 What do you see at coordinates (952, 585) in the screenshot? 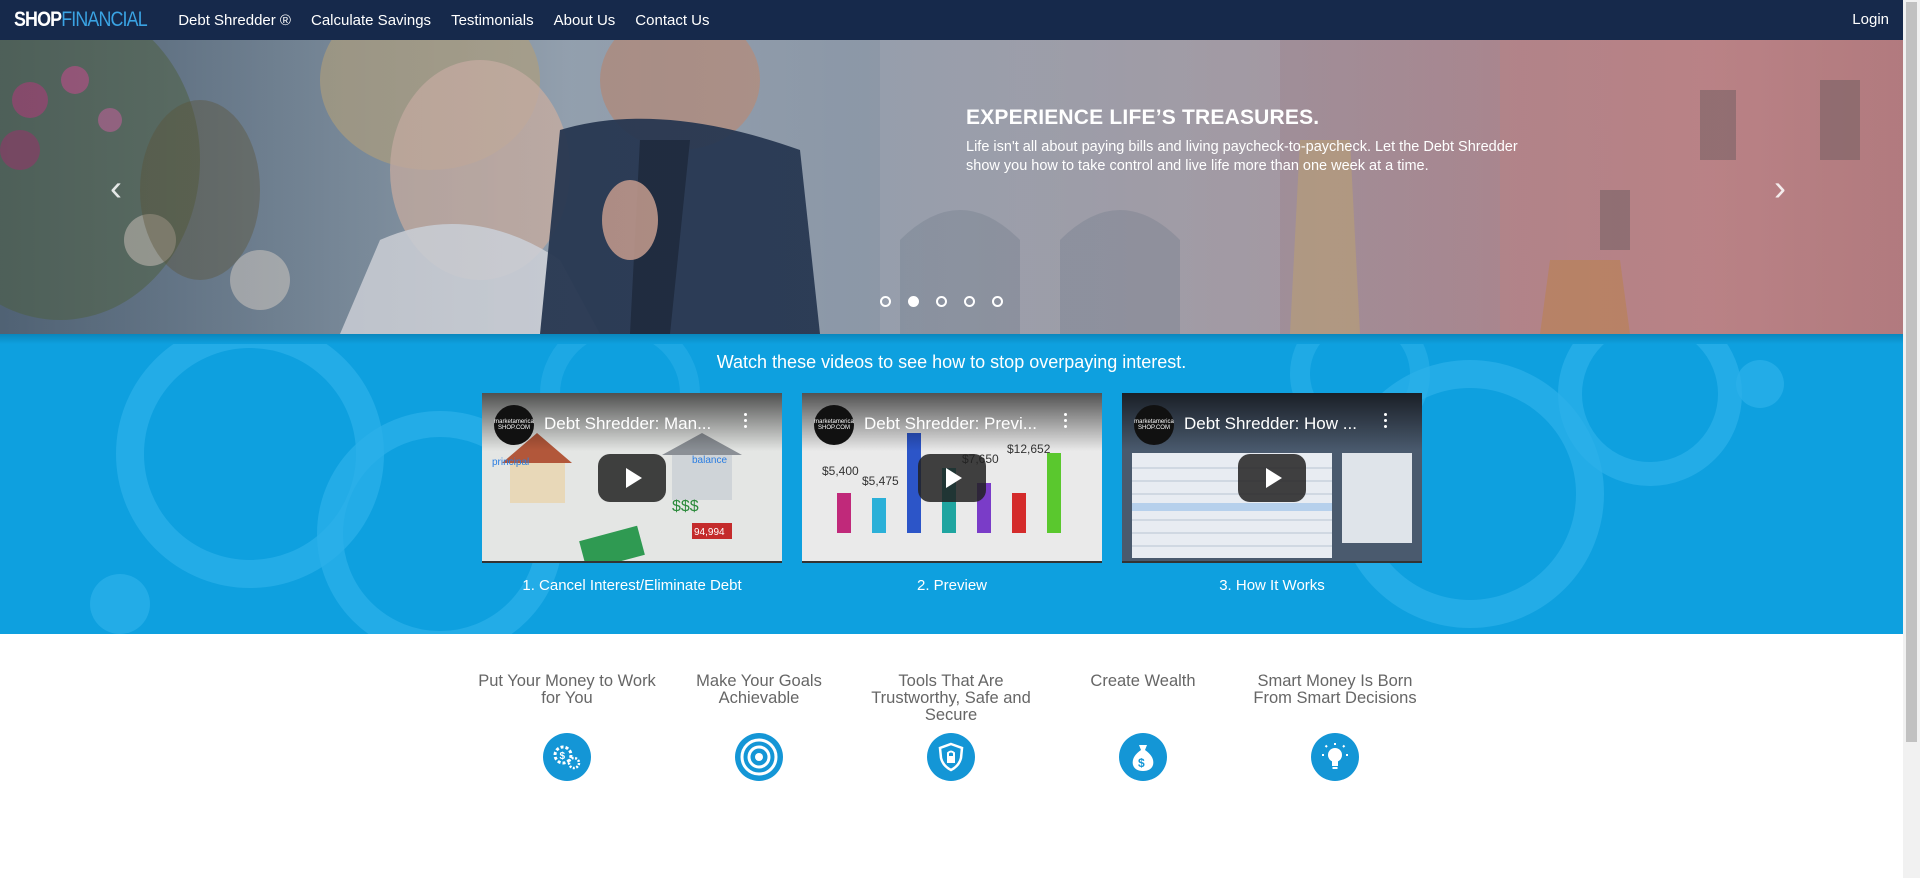
I see `video-label-2: 2. Preview` at bounding box center [952, 585].